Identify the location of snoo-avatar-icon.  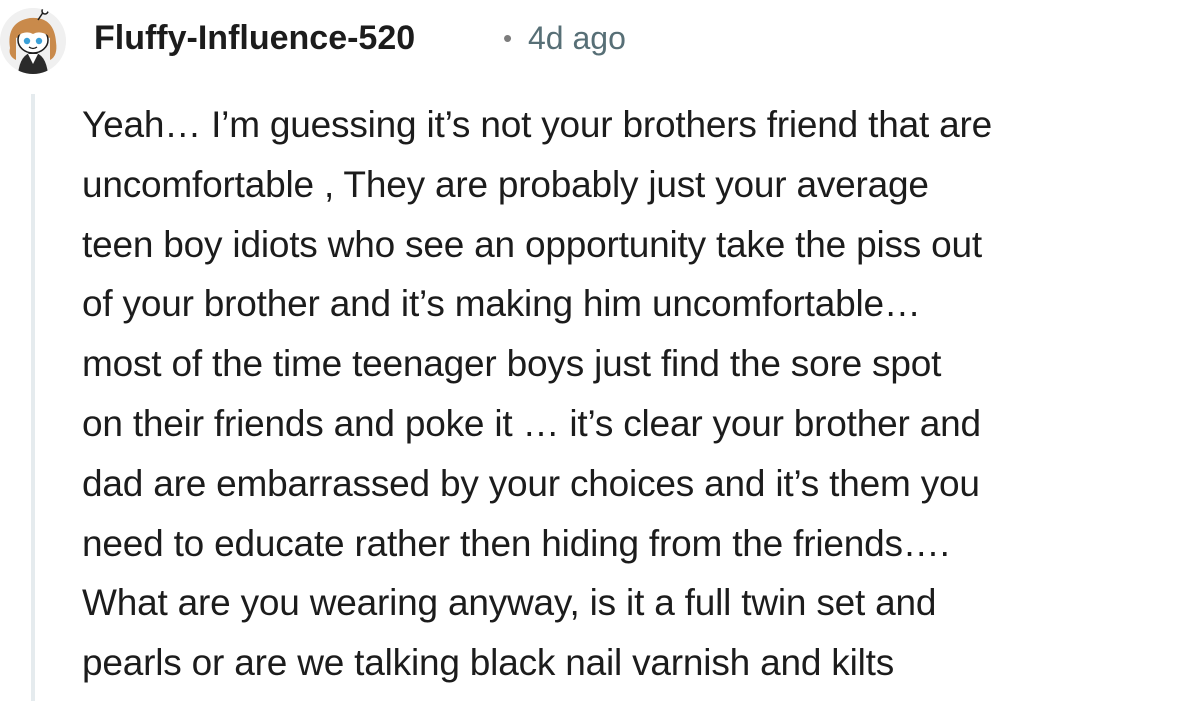
(33, 41).